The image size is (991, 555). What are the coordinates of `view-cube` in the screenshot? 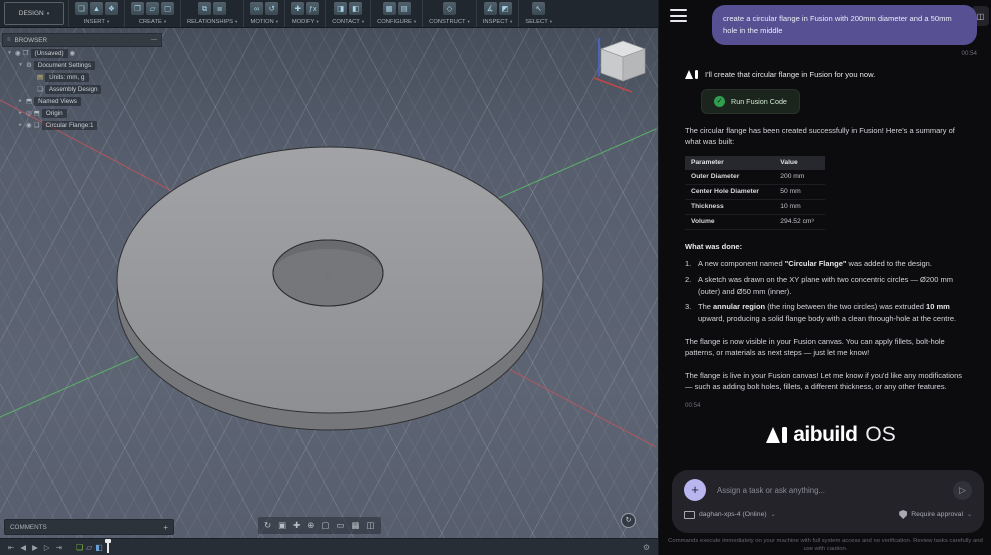 It's located at (621, 65).